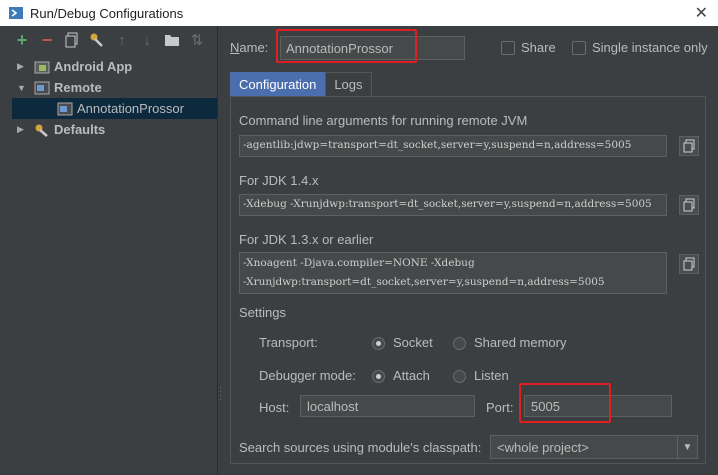  I want to click on tree-item-label: Remote, so click(78, 87).